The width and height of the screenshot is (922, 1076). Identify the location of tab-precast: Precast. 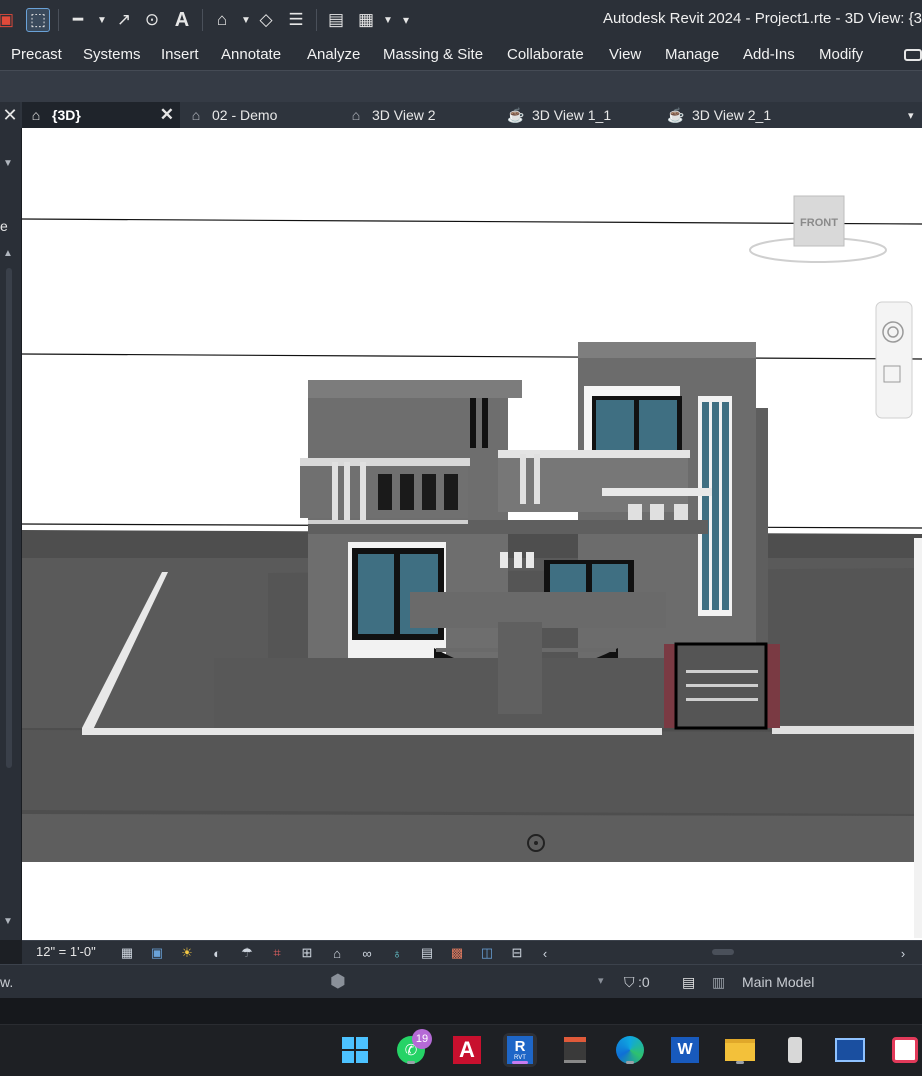
(36, 54).